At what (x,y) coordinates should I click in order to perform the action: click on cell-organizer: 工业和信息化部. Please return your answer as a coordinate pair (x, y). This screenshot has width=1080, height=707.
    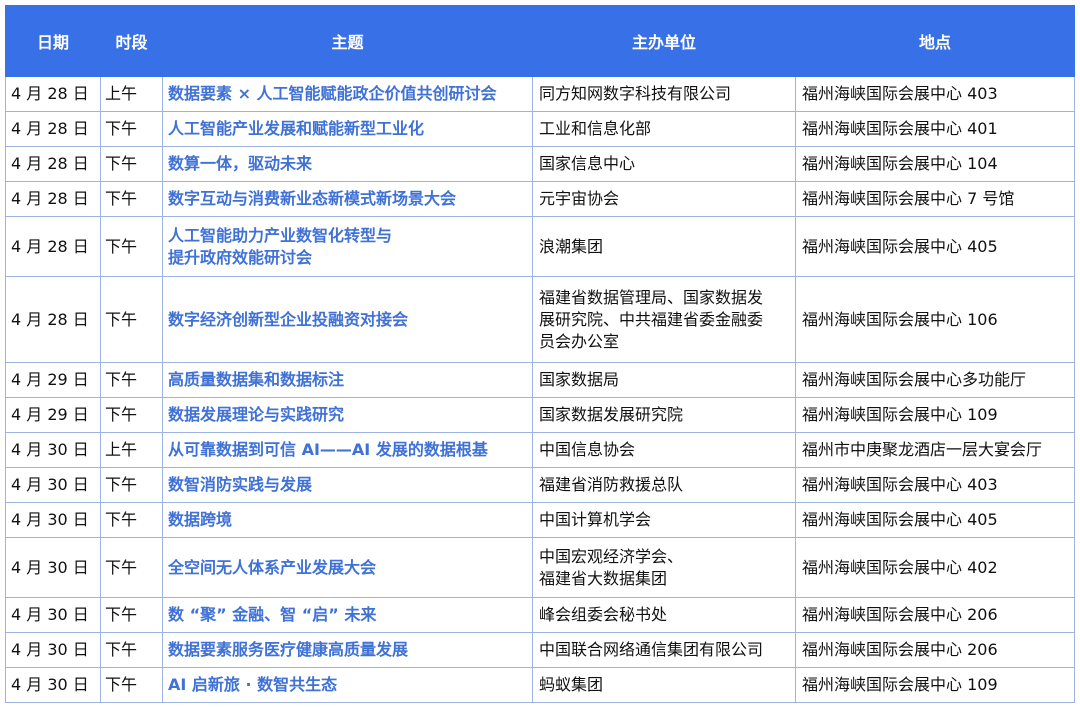
    Looking at the image, I should click on (664, 129).